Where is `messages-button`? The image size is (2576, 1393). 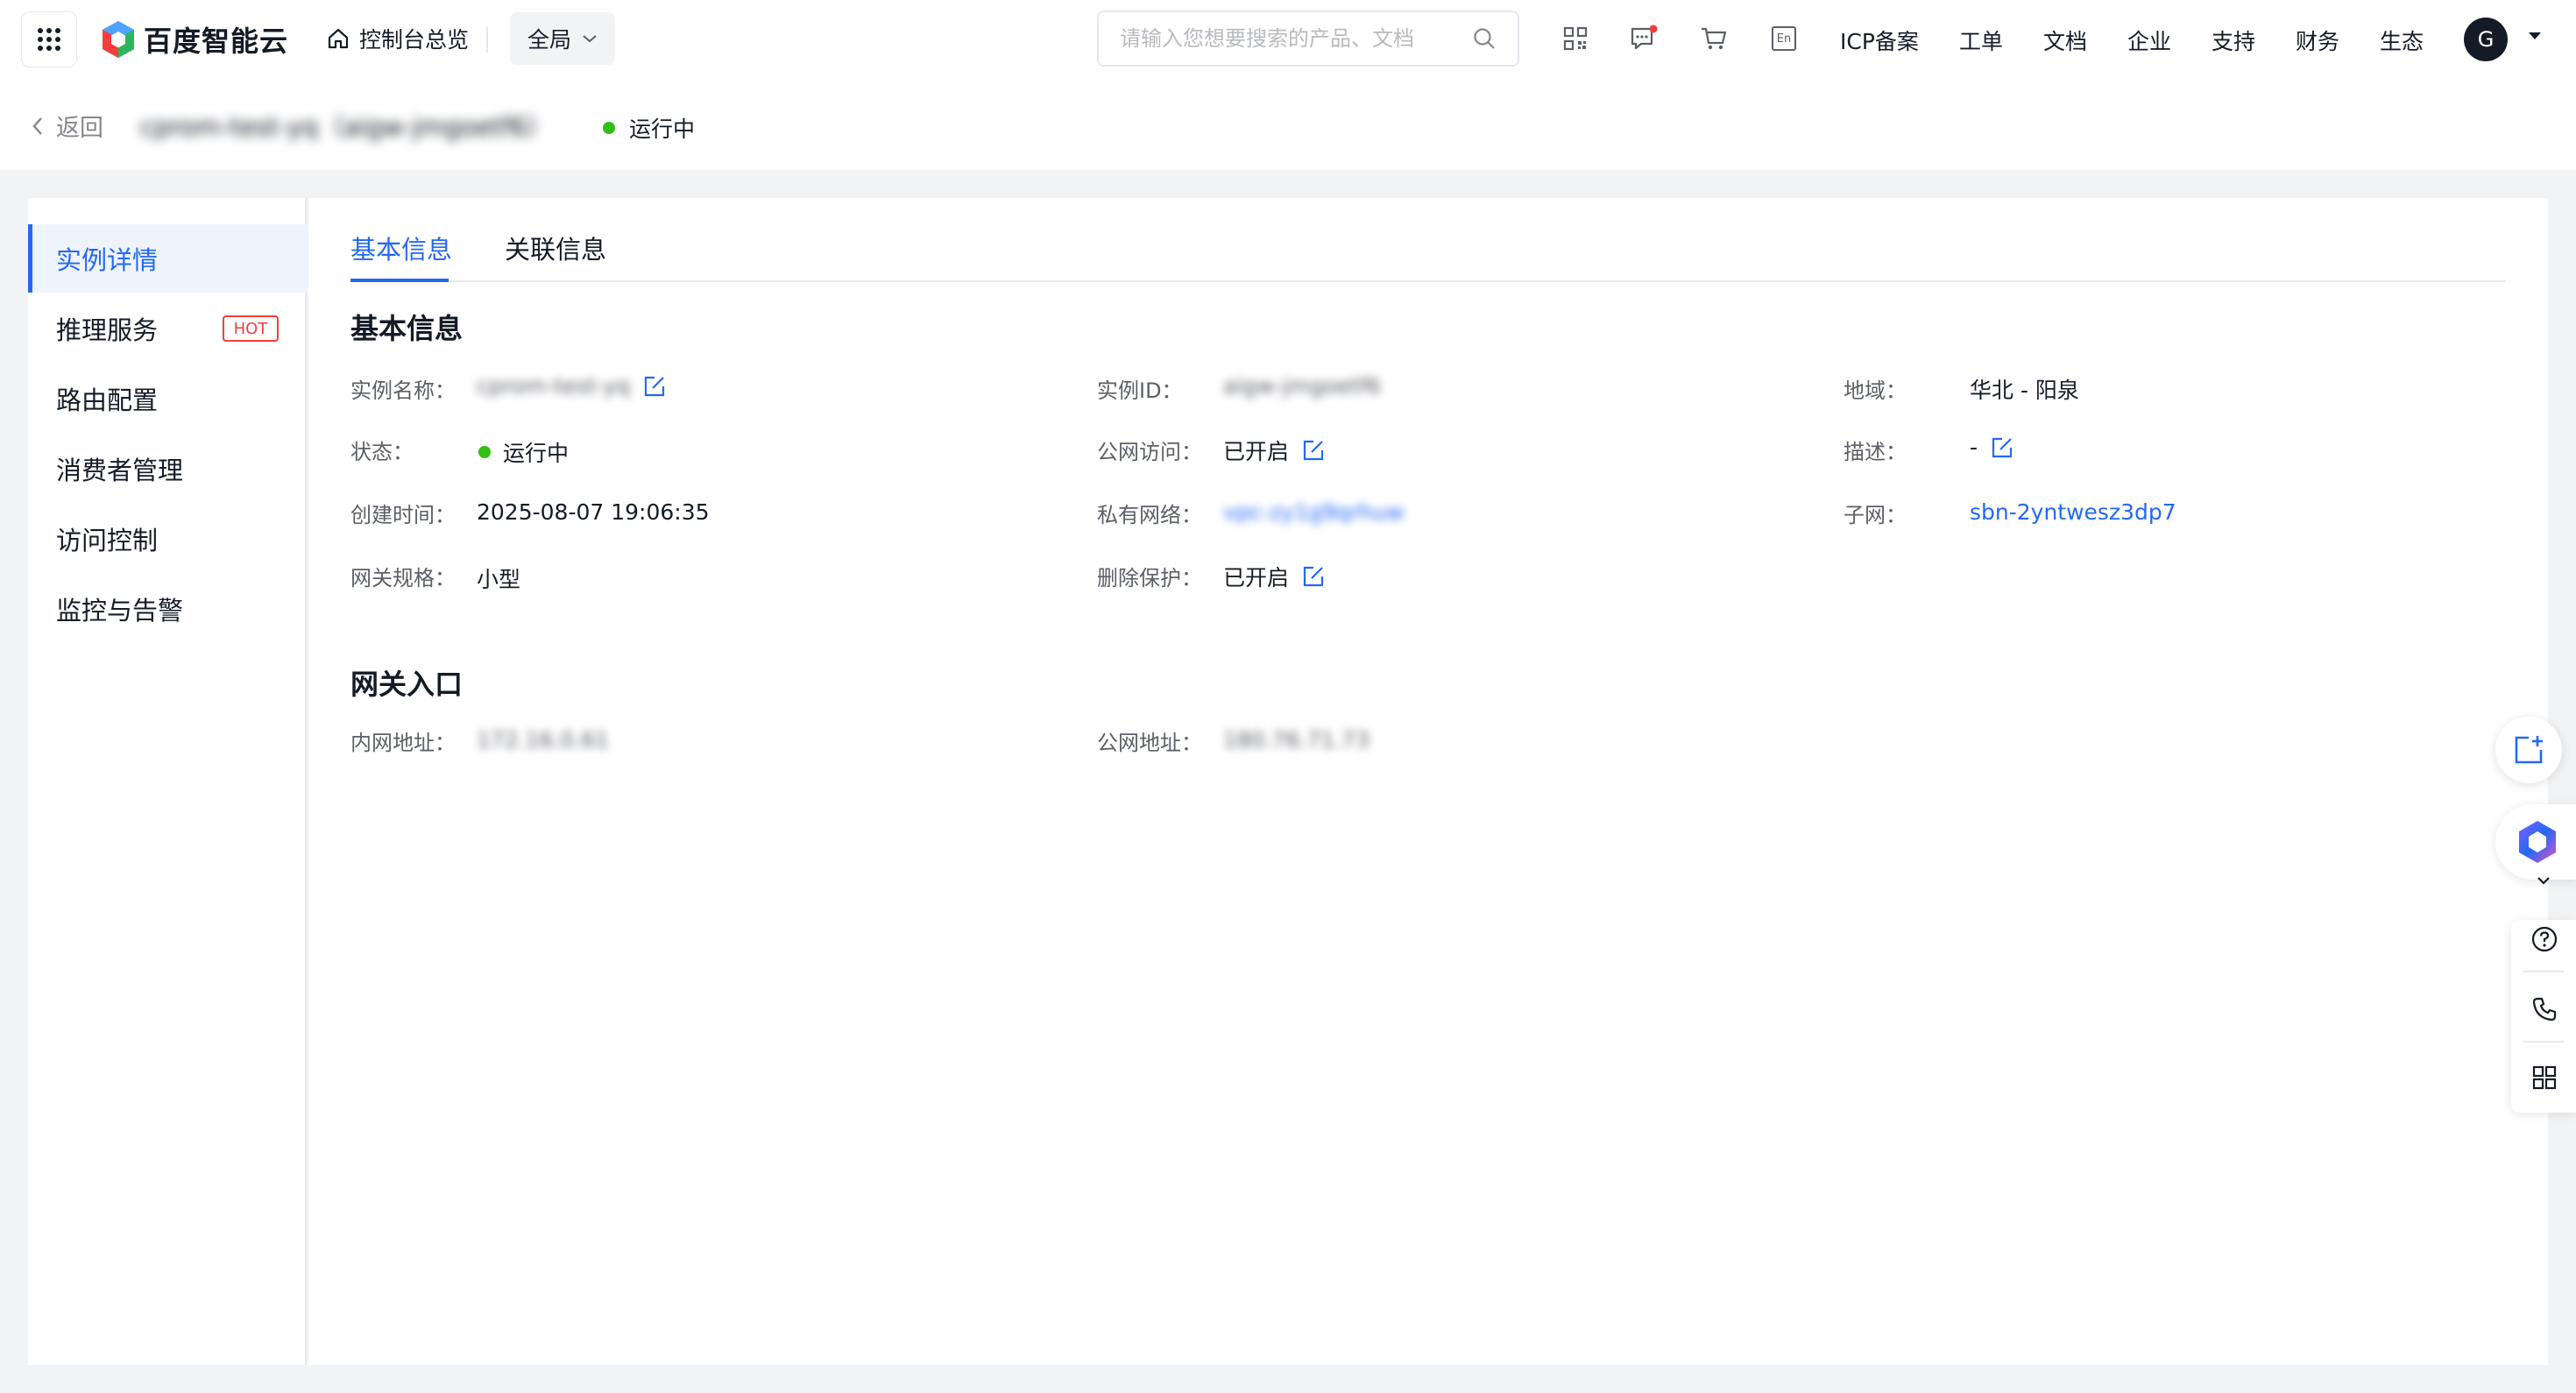
messages-button is located at coordinates (1644, 39).